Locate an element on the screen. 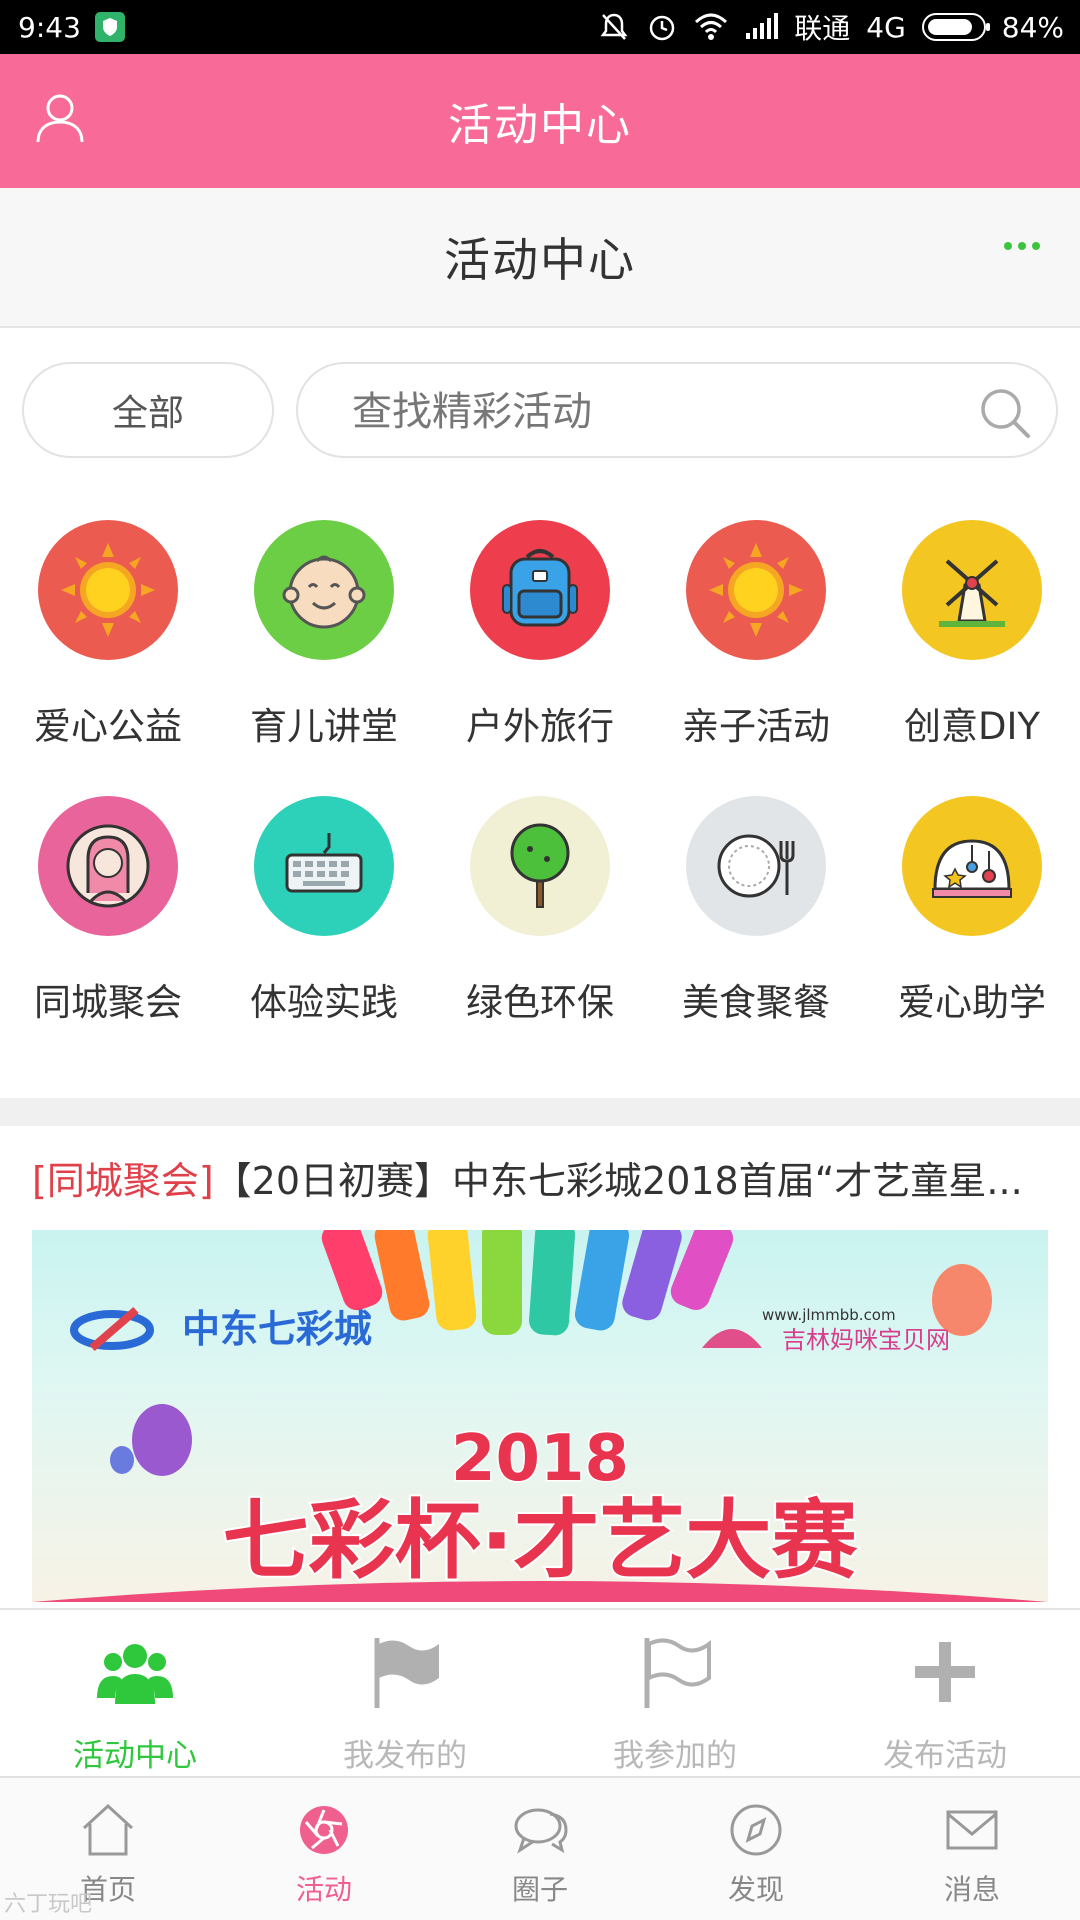 Image resolution: width=1080 pixels, height=1920 pixels. woman-avatar-icon is located at coordinates (108, 866).